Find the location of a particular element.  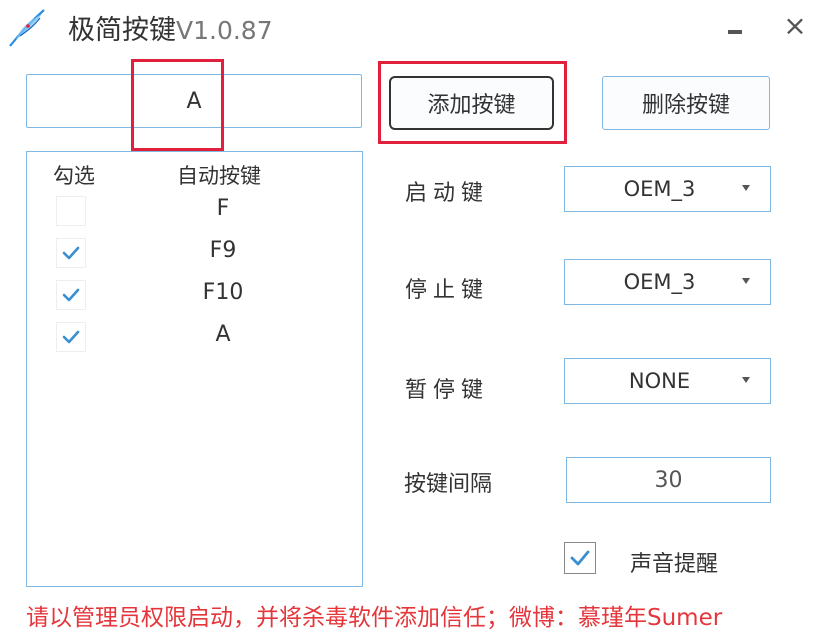

minimize-button is located at coordinates (735, 25).